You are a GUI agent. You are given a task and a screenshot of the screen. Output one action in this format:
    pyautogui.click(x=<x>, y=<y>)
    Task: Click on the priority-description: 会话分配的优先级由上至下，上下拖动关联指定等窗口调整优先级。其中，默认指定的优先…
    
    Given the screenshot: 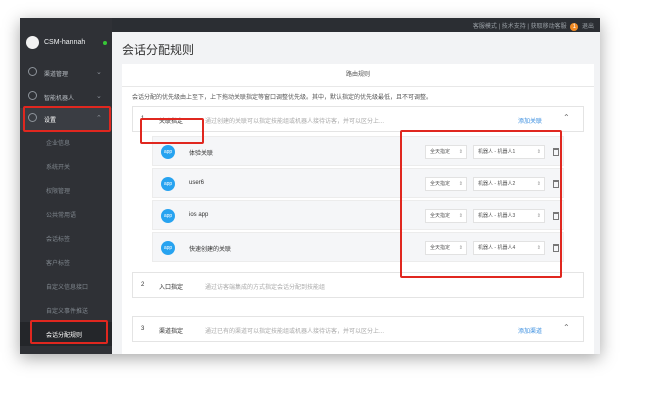 What is the action you would take?
    pyautogui.click(x=282, y=98)
    